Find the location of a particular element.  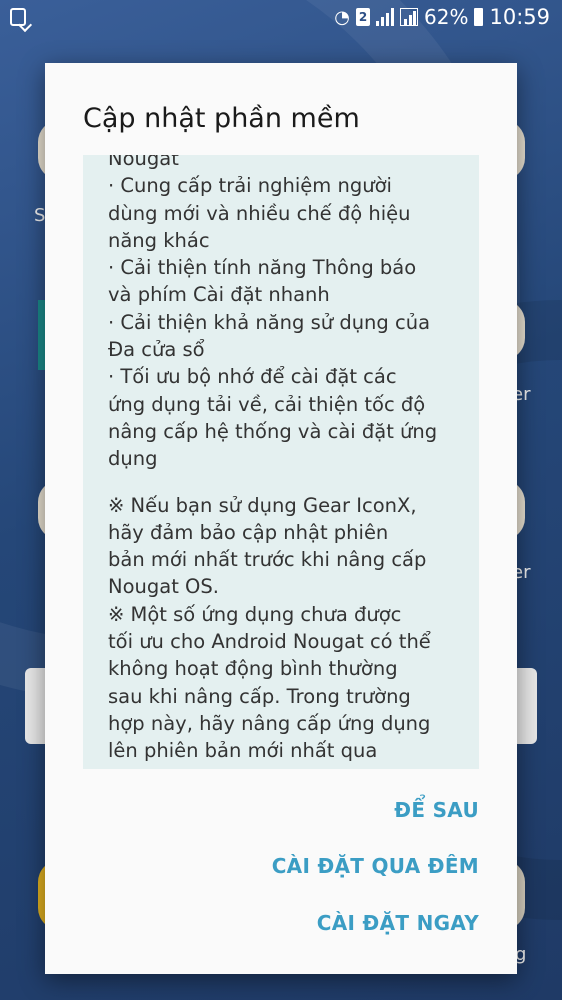

release-note-line: ※ Một số ứng dụng chưa được is located at coordinates (255, 614).